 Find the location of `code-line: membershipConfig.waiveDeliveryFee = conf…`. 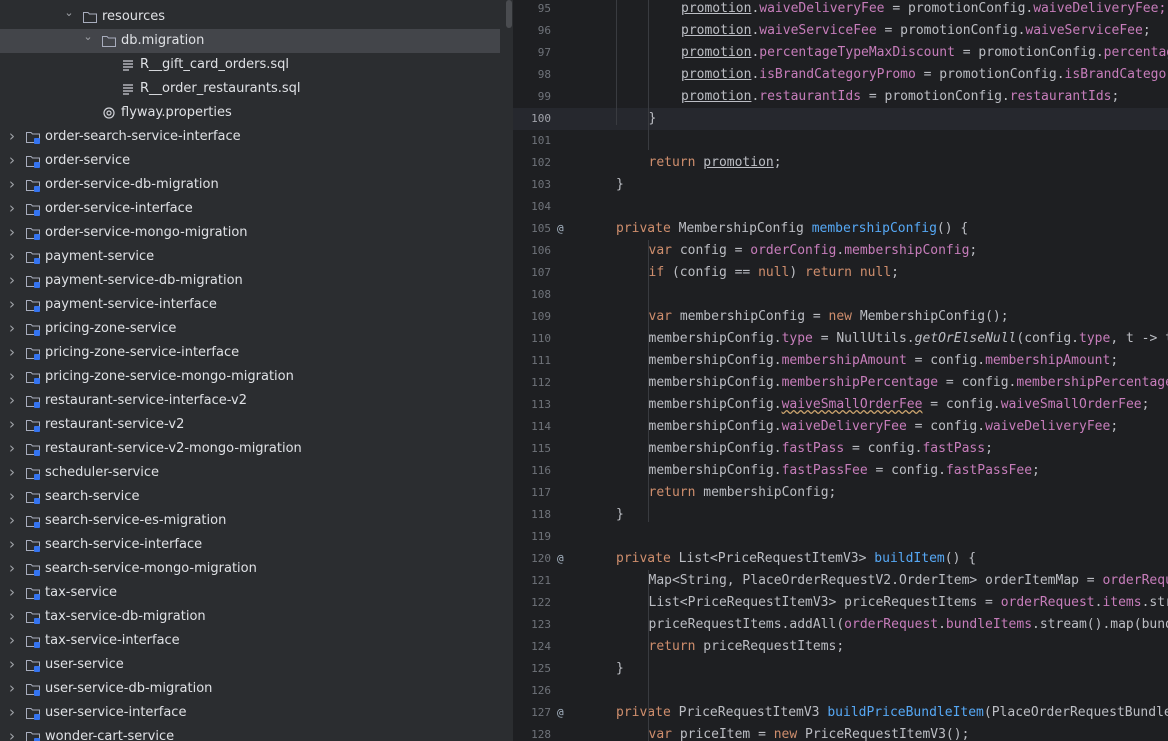

code-line: membershipConfig.waiveDeliveryFee = conf… is located at coordinates (884, 427).